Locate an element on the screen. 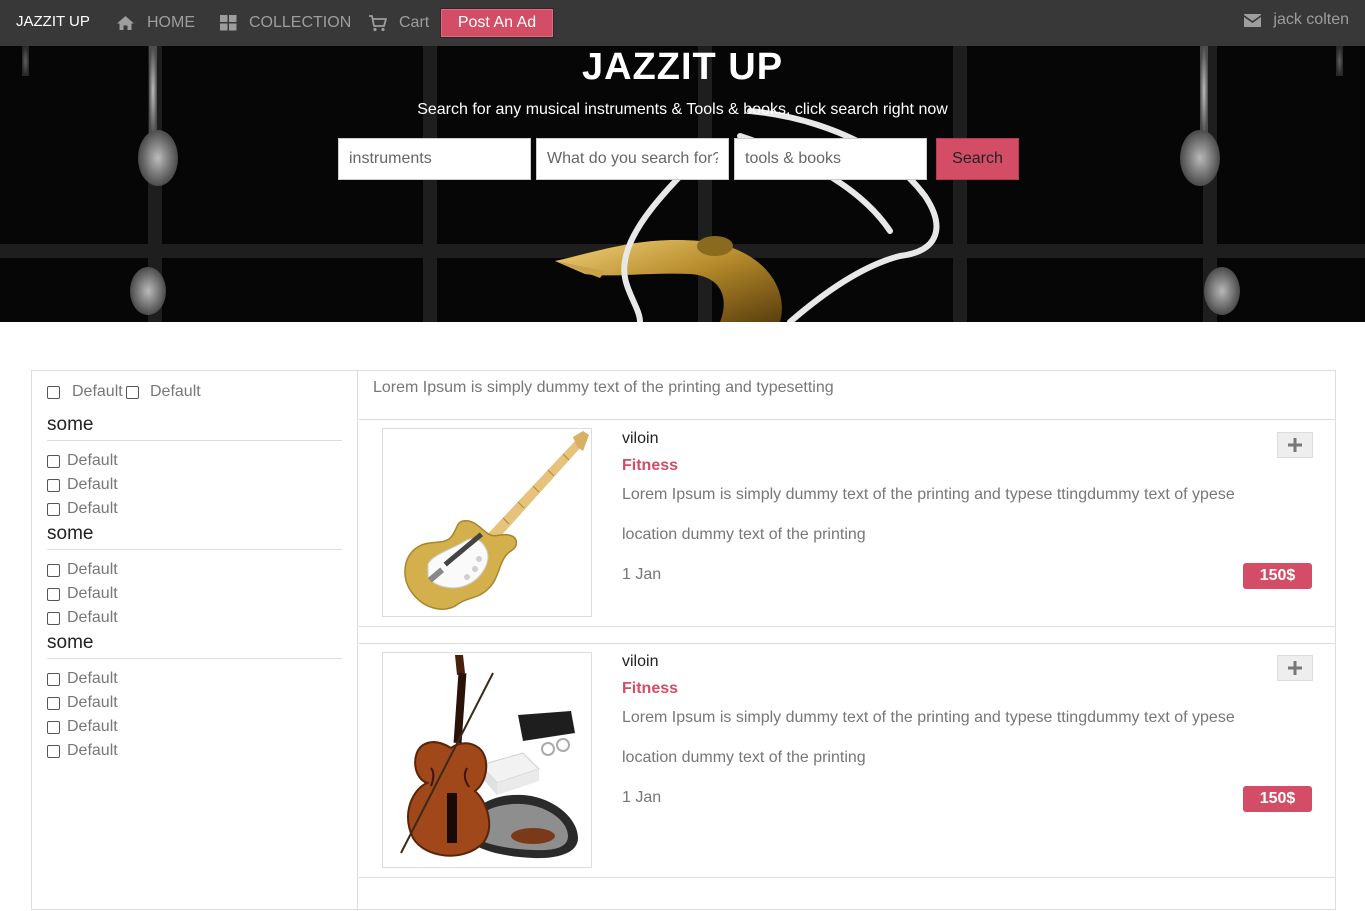  nav-home-label: HOME is located at coordinates (171, 22).